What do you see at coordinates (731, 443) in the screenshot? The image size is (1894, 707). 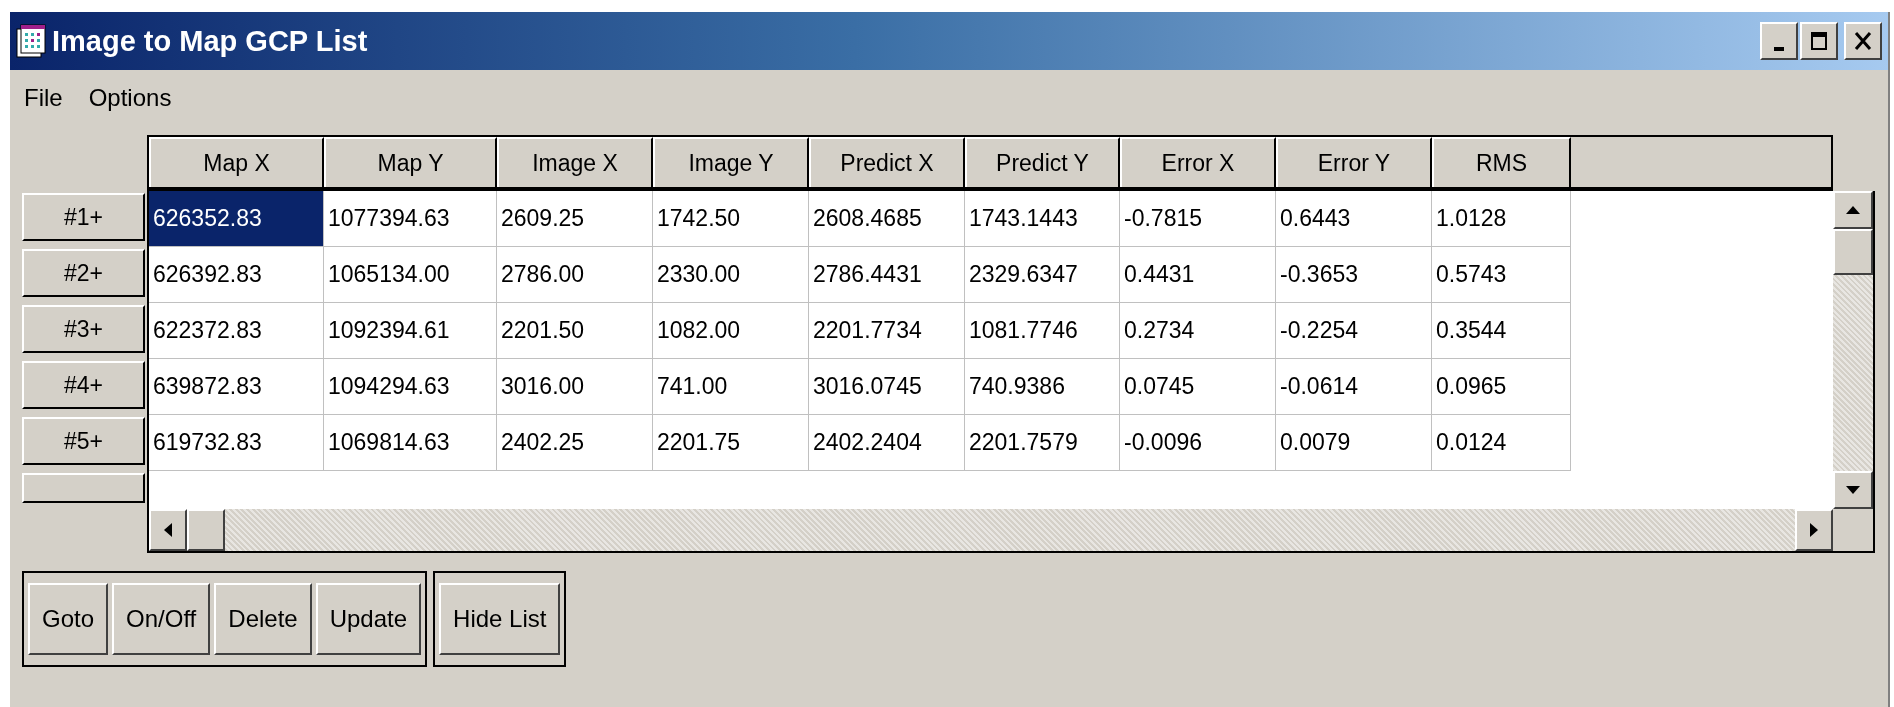 I see `table-cell: 2201.75` at bounding box center [731, 443].